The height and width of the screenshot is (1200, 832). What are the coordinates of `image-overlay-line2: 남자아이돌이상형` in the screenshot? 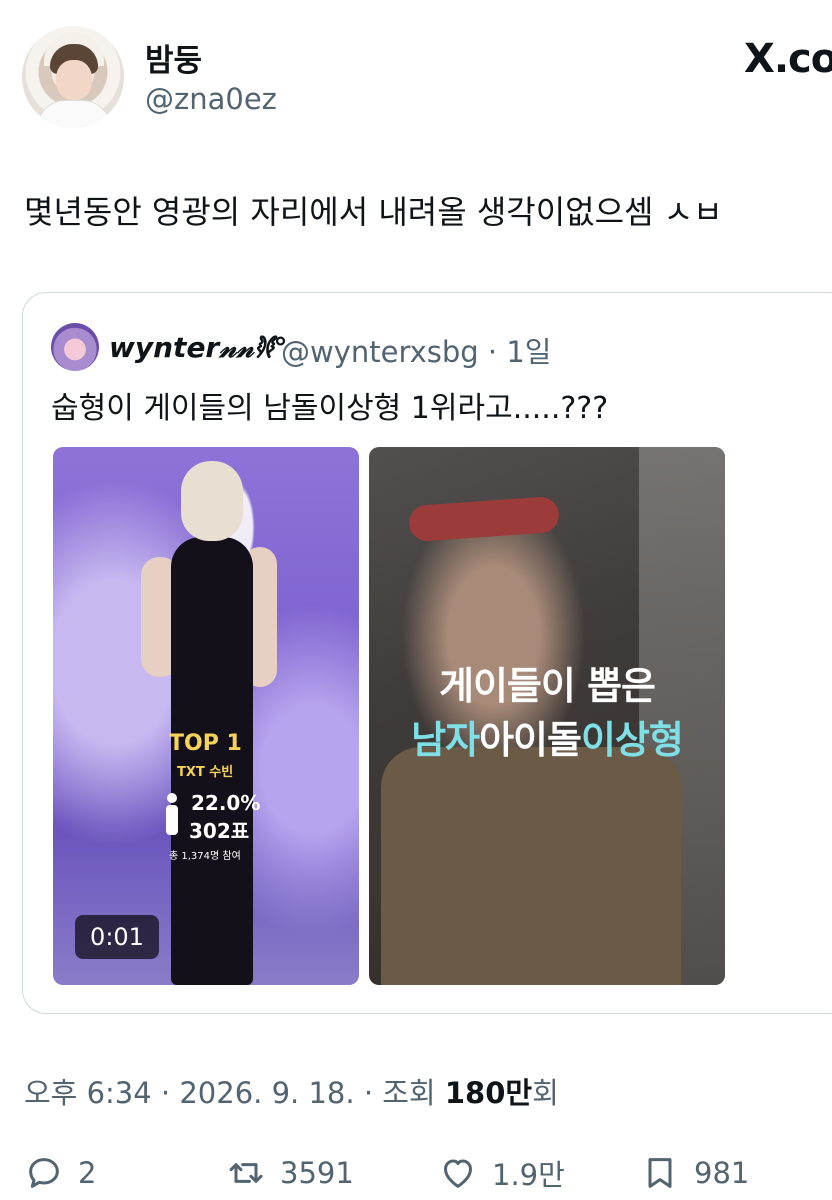 It's located at (547, 736).